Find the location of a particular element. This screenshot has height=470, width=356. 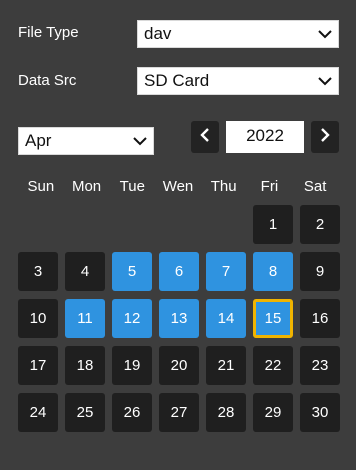

calendar-day: 10 is located at coordinates (38, 318).